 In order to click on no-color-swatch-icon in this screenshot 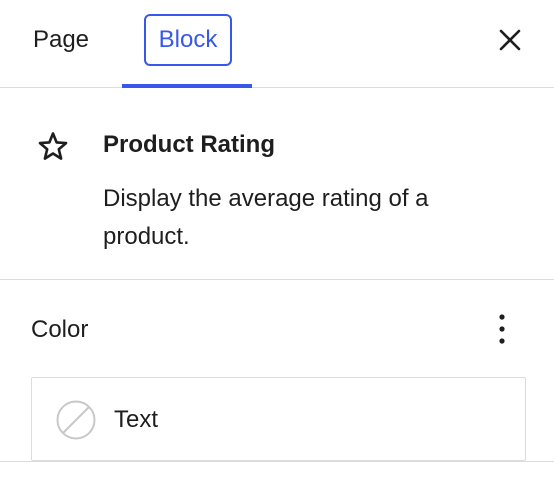, I will do `click(76, 420)`.